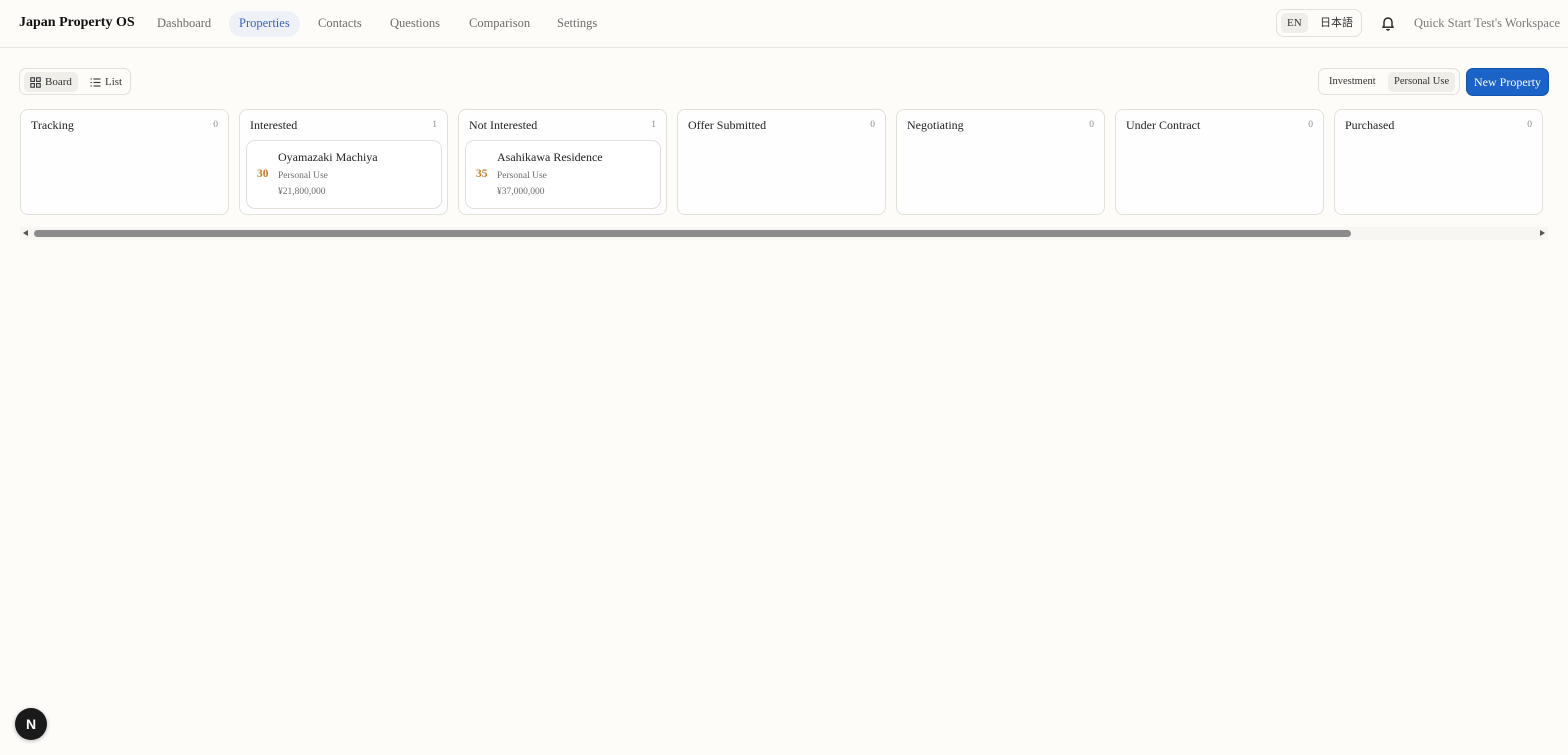 This screenshot has width=1568, height=755. I want to click on new-property-button: New Property, so click(1507, 82).